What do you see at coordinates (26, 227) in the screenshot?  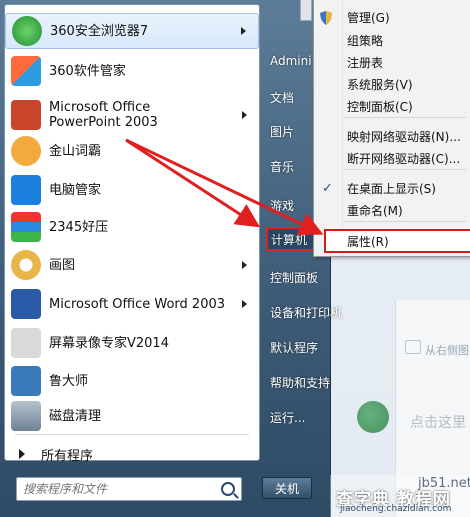 I see `archive-icon` at bounding box center [26, 227].